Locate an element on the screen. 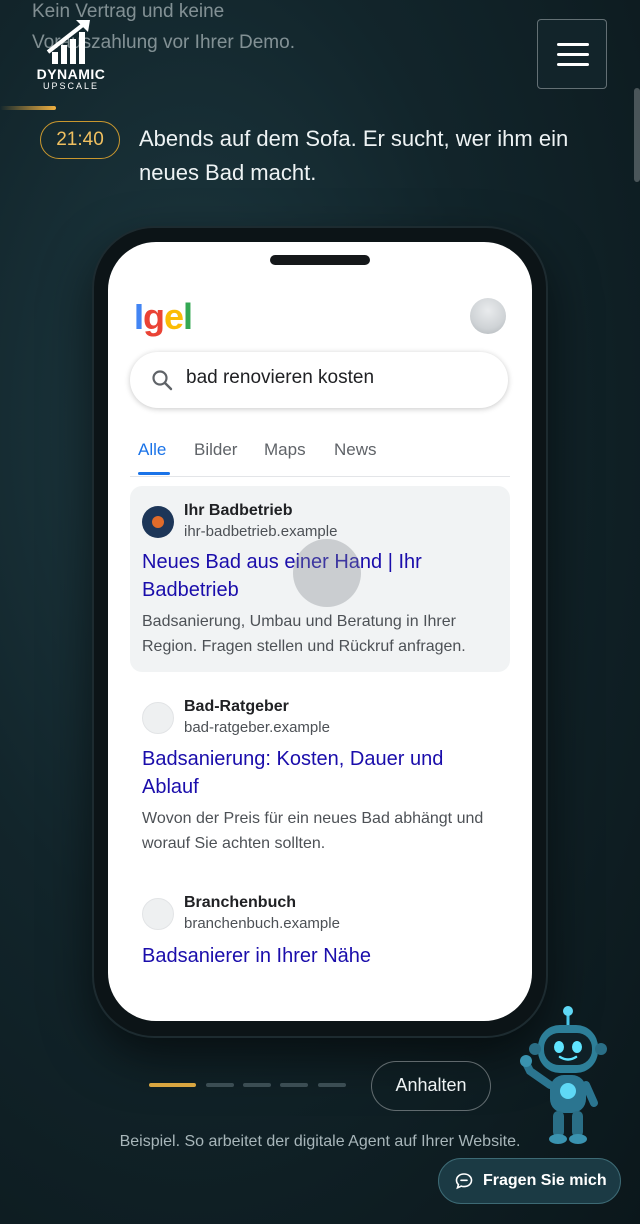  tab-alle: Alle is located at coordinates (152, 450).